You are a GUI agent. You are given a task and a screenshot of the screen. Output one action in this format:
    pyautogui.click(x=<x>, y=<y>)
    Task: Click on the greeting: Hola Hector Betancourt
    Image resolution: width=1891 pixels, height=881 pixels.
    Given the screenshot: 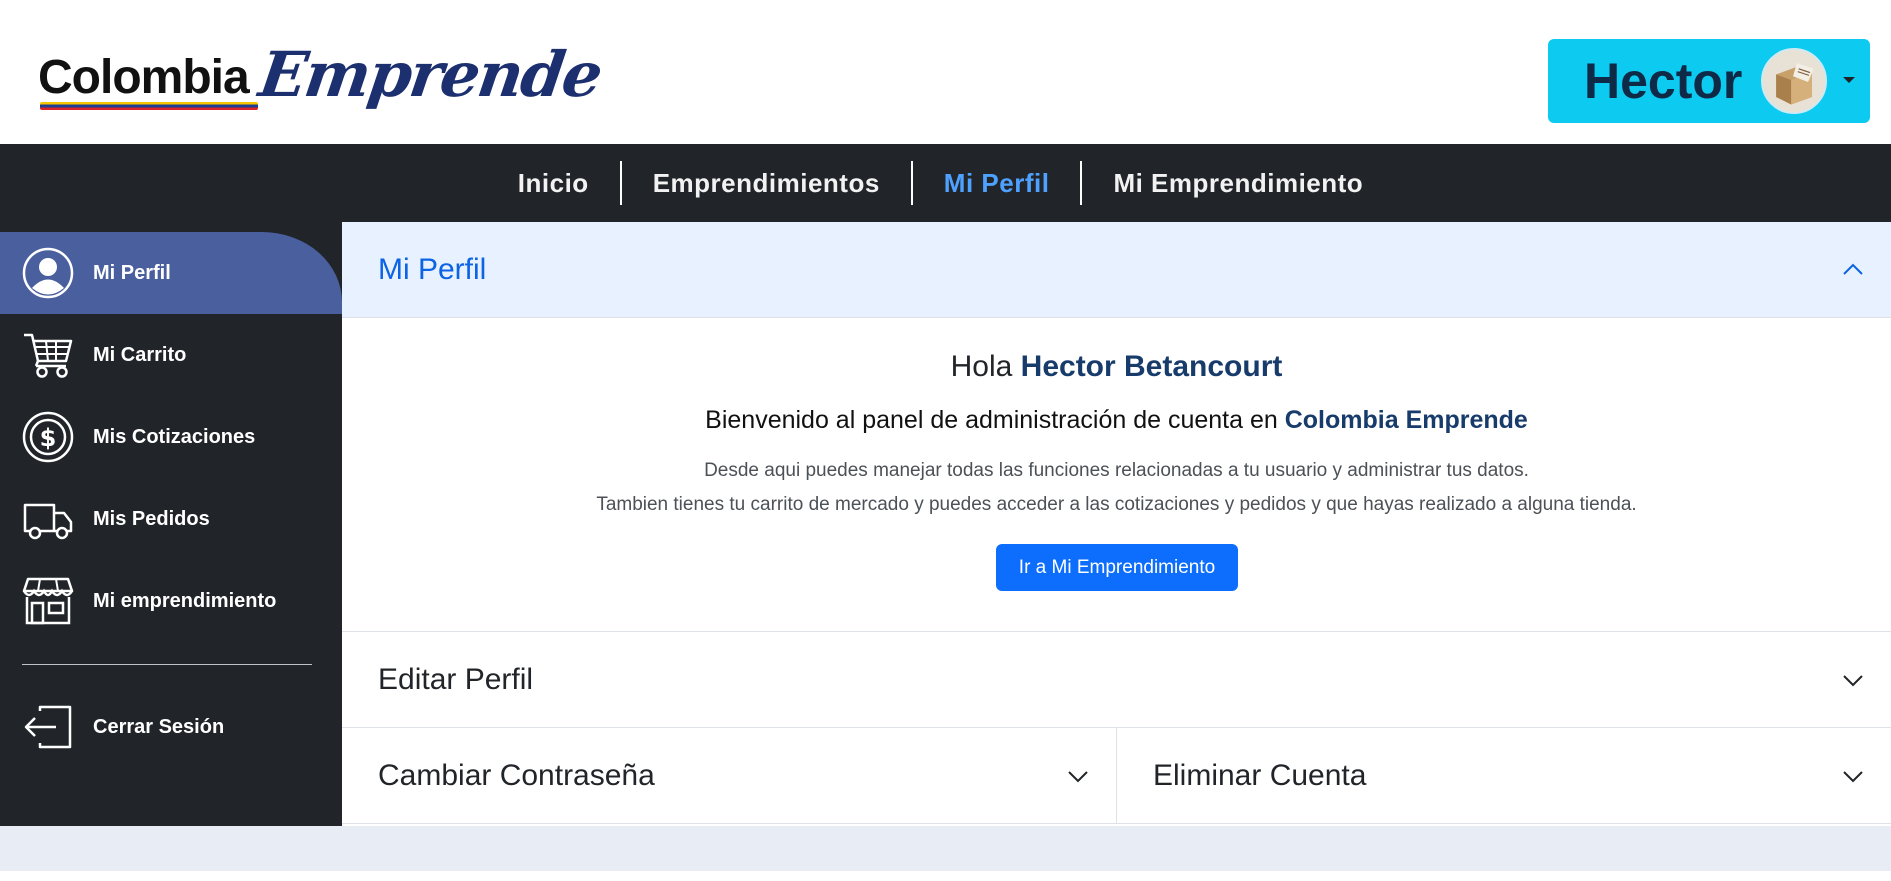 What is the action you would take?
    pyautogui.click(x=1116, y=367)
    